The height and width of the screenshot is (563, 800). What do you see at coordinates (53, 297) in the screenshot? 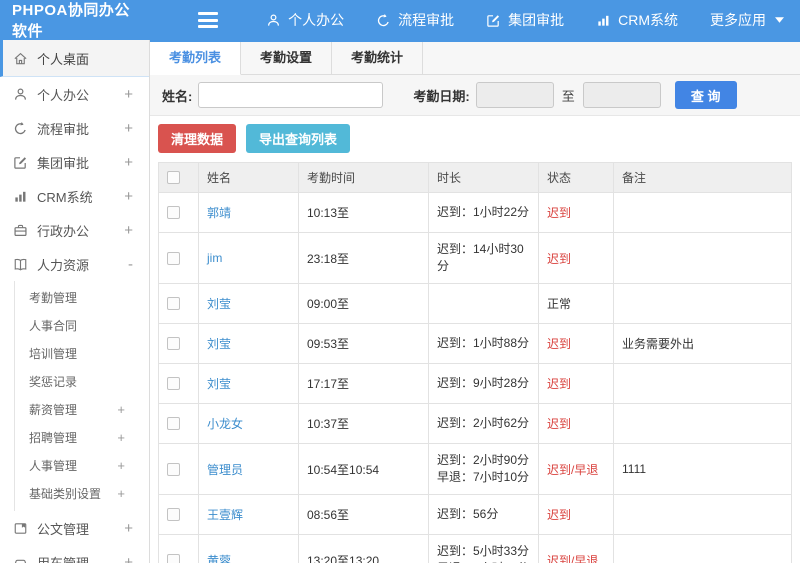
I see `sidebar-subitem-label: 考勤管理` at bounding box center [53, 297].